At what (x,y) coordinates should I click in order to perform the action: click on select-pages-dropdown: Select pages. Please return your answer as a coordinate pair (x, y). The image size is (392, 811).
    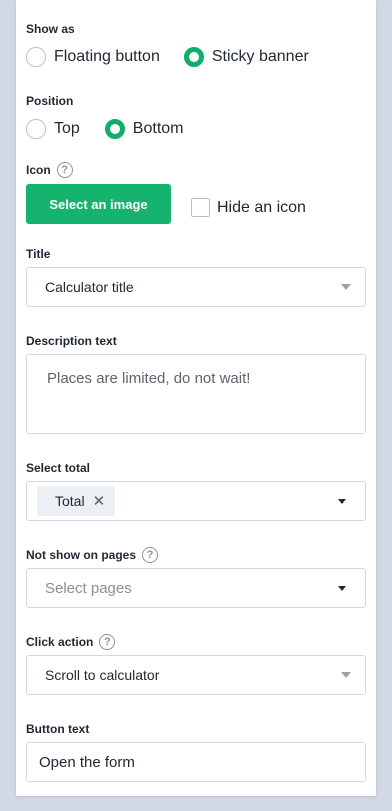
    Looking at the image, I should click on (196, 588).